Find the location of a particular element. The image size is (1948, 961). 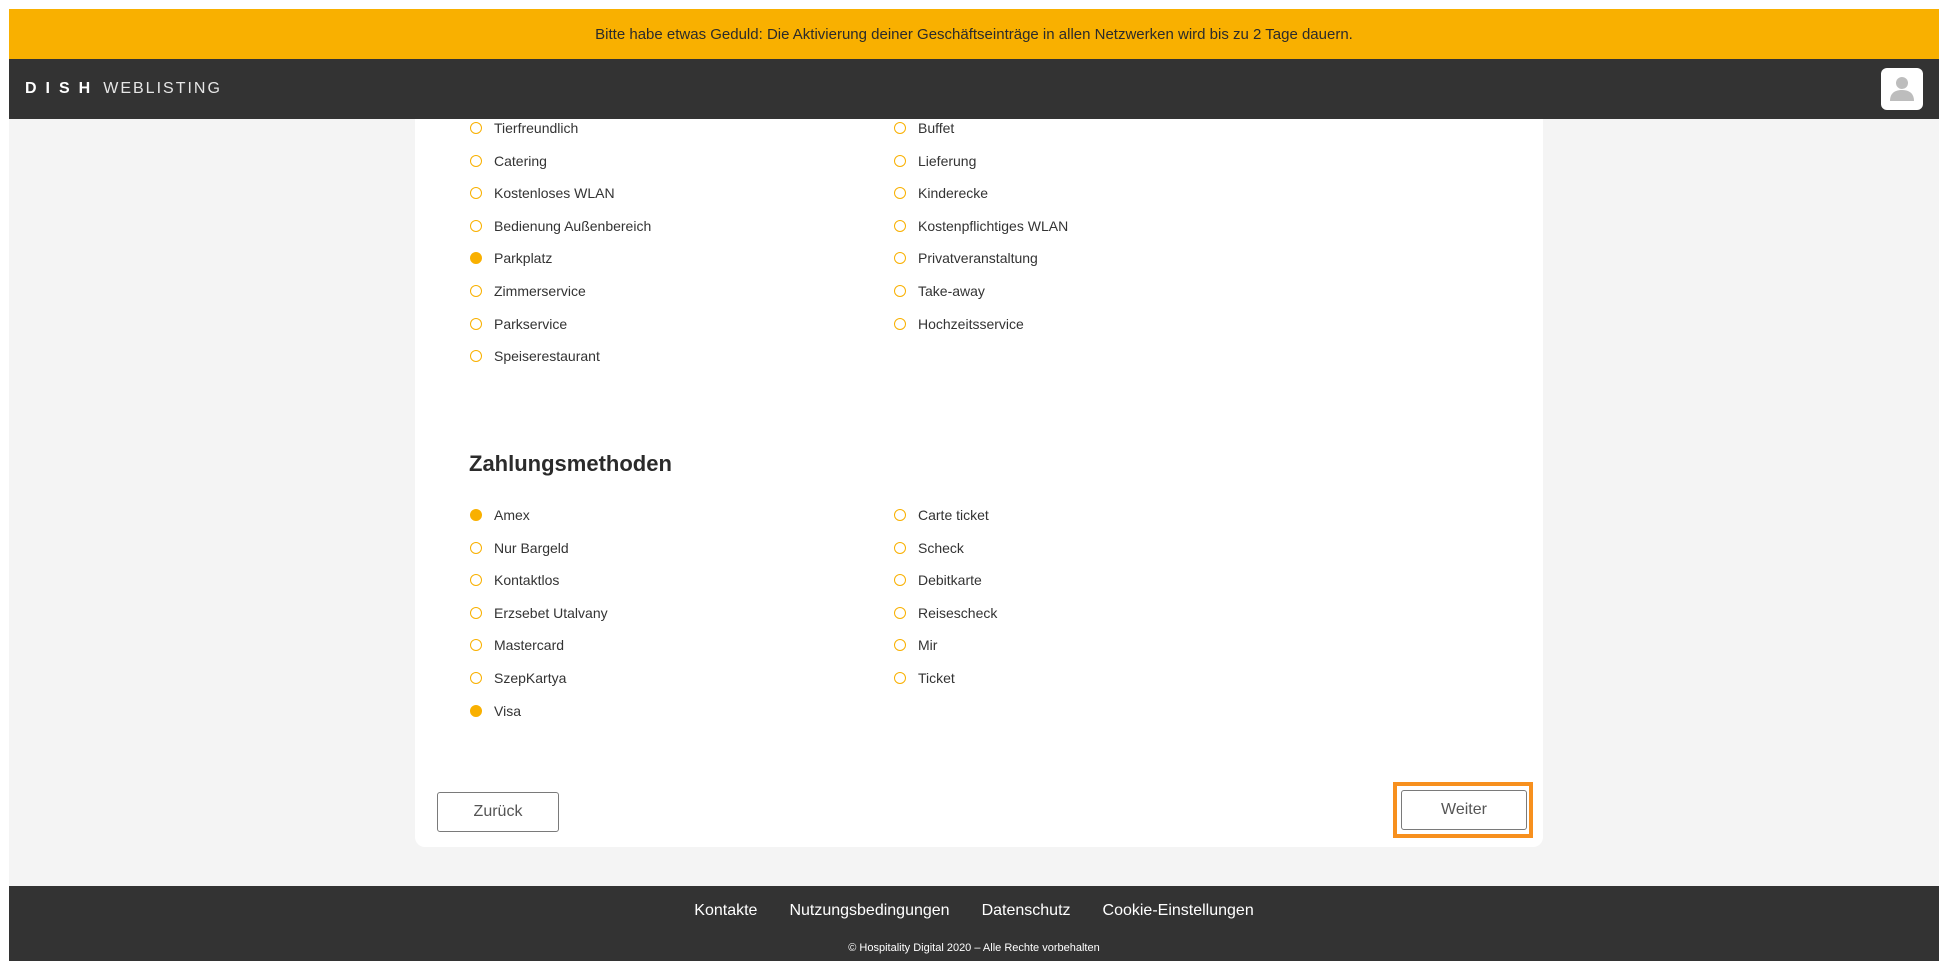

option-label: Kontaktlos is located at coordinates (527, 580).